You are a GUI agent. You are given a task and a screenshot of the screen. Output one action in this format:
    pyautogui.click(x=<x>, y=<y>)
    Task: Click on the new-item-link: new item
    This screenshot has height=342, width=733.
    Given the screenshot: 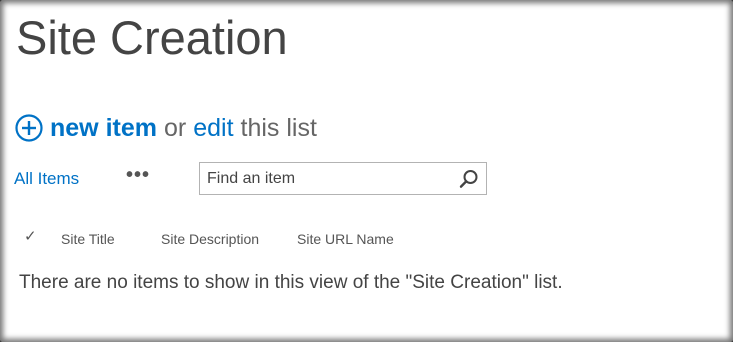 What is the action you would take?
    pyautogui.click(x=103, y=128)
    